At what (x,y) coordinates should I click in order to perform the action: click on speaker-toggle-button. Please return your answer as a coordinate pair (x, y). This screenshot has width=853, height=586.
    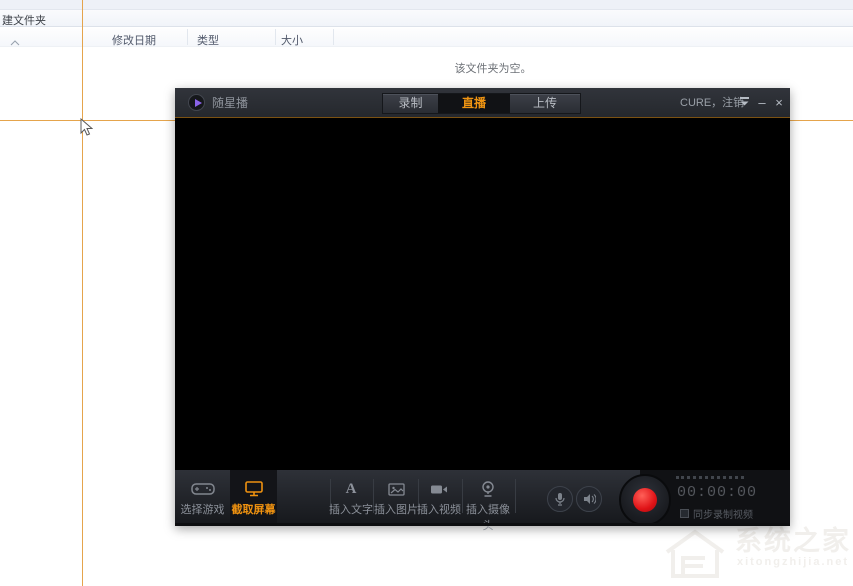
    Looking at the image, I should click on (589, 499).